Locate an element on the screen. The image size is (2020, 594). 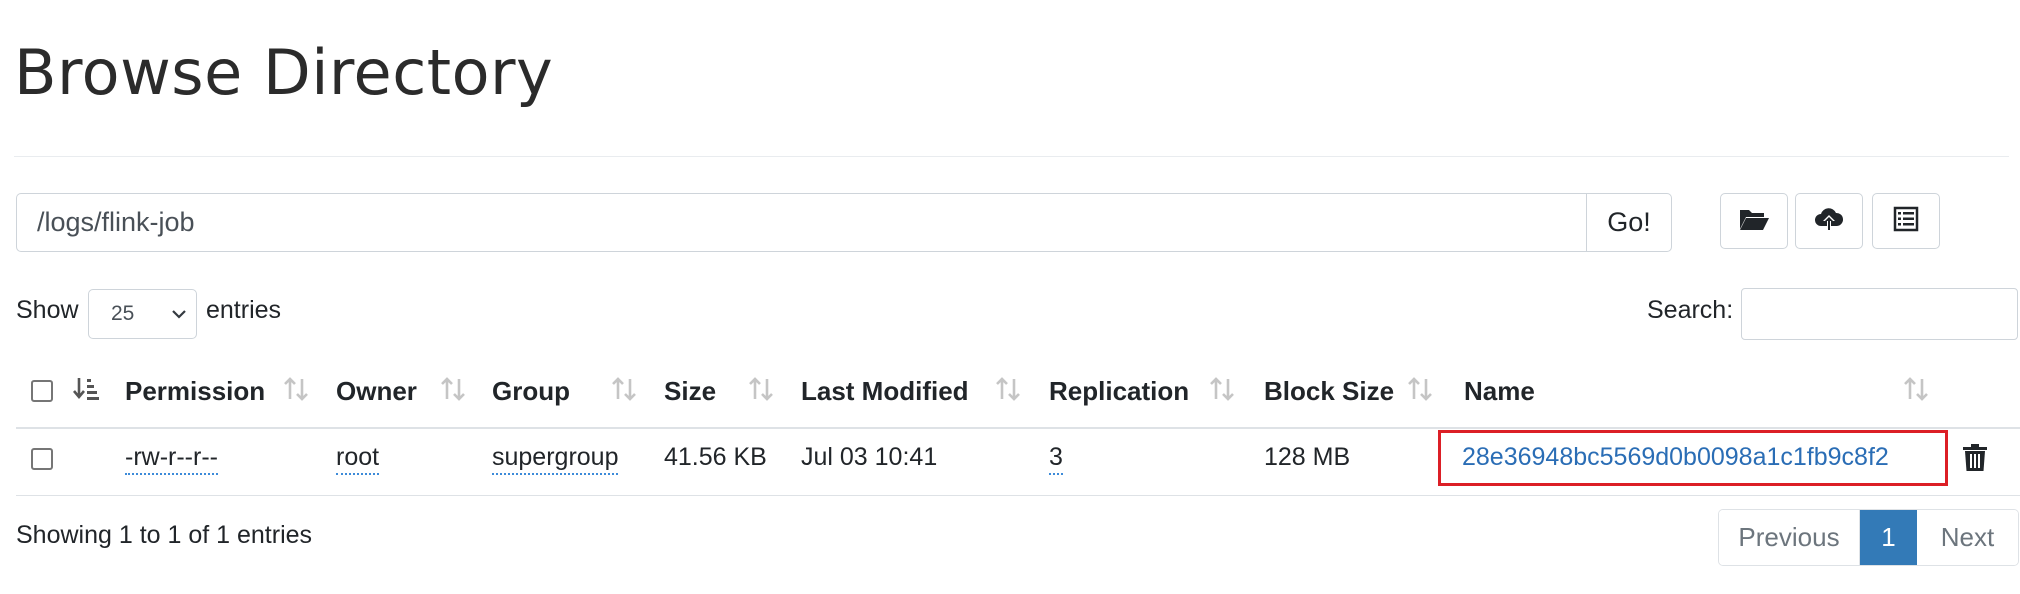
column-header-last-modified: Last Modified is located at coordinates (885, 391).